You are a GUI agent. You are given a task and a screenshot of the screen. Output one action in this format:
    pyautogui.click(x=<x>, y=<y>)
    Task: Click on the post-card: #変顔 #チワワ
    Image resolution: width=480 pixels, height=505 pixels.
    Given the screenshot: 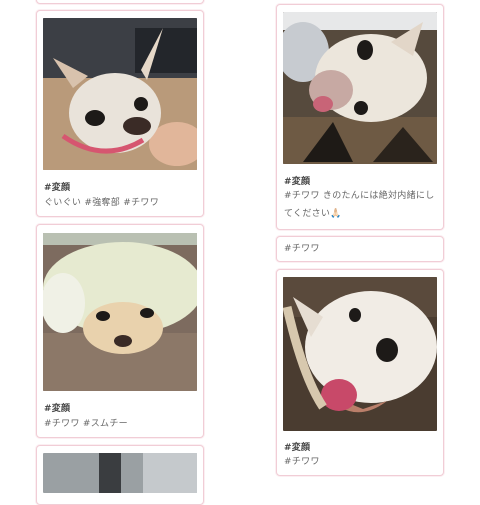 What is the action you would take?
    pyautogui.click(x=360, y=372)
    